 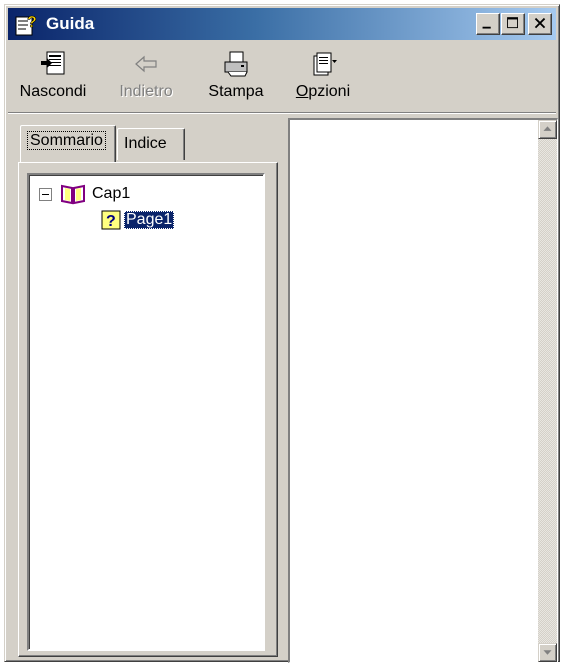 I want to click on help-page-icon: ?, so click(x=111, y=220).